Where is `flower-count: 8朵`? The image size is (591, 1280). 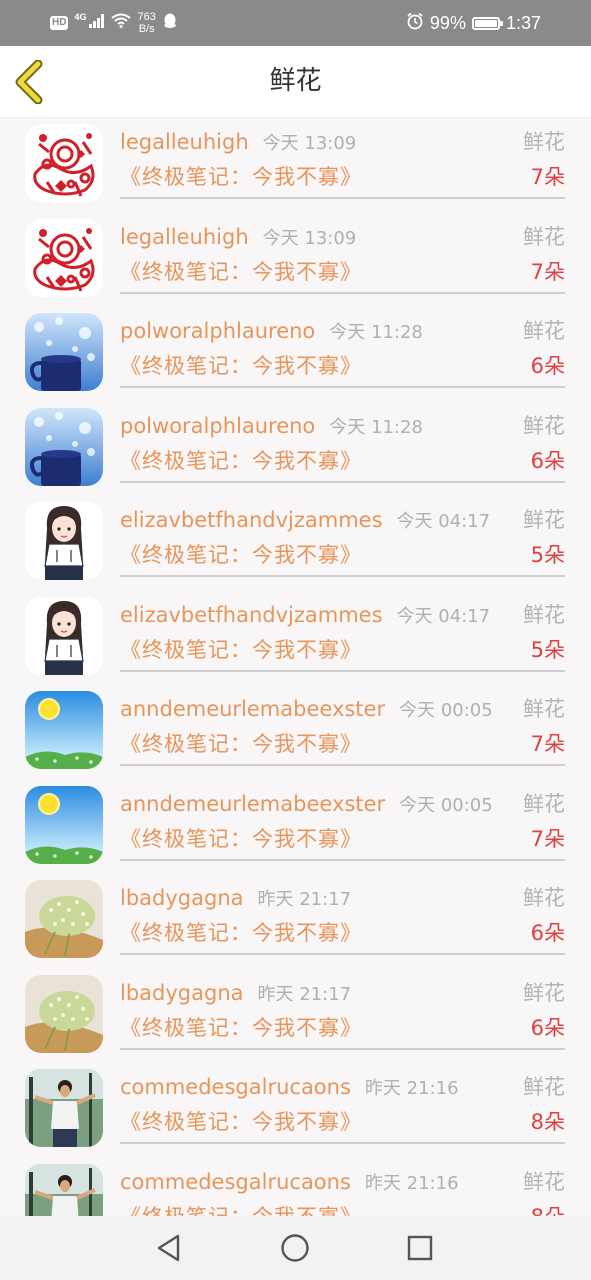 flower-count: 8朵 is located at coordinates (548, 1209).